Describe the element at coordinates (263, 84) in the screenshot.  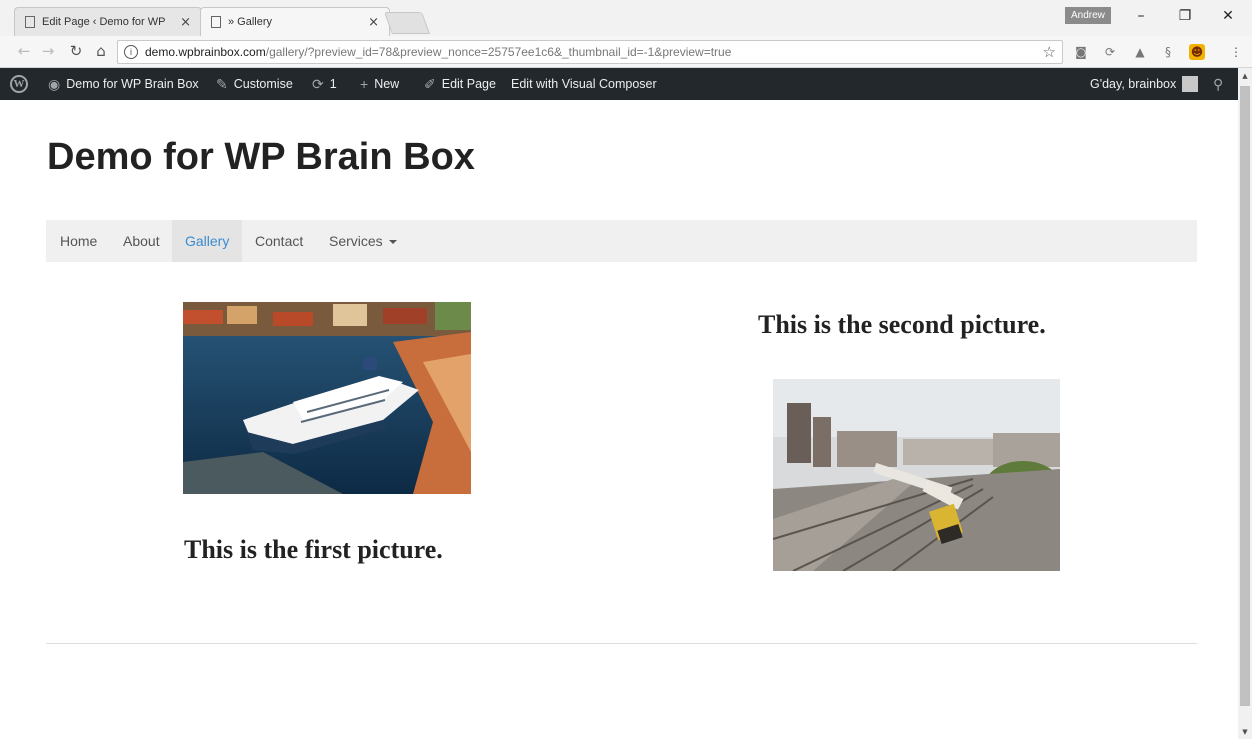
I see `customise-label: Customise` at that location.